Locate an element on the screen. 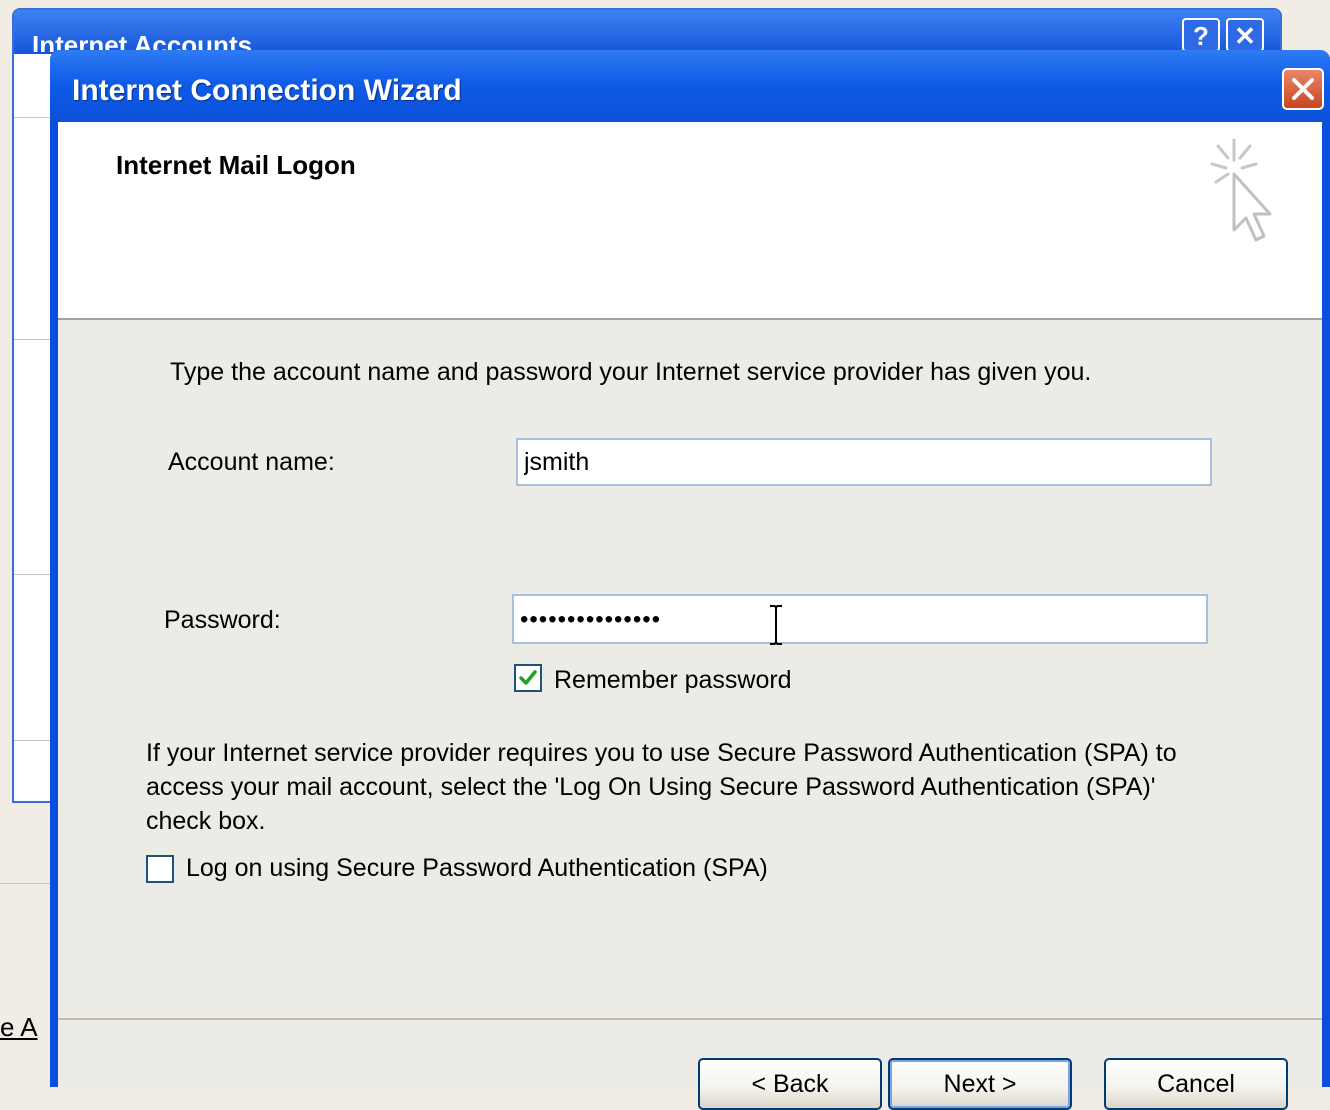  back-button: < Back is located at coordinates (790, 1084).